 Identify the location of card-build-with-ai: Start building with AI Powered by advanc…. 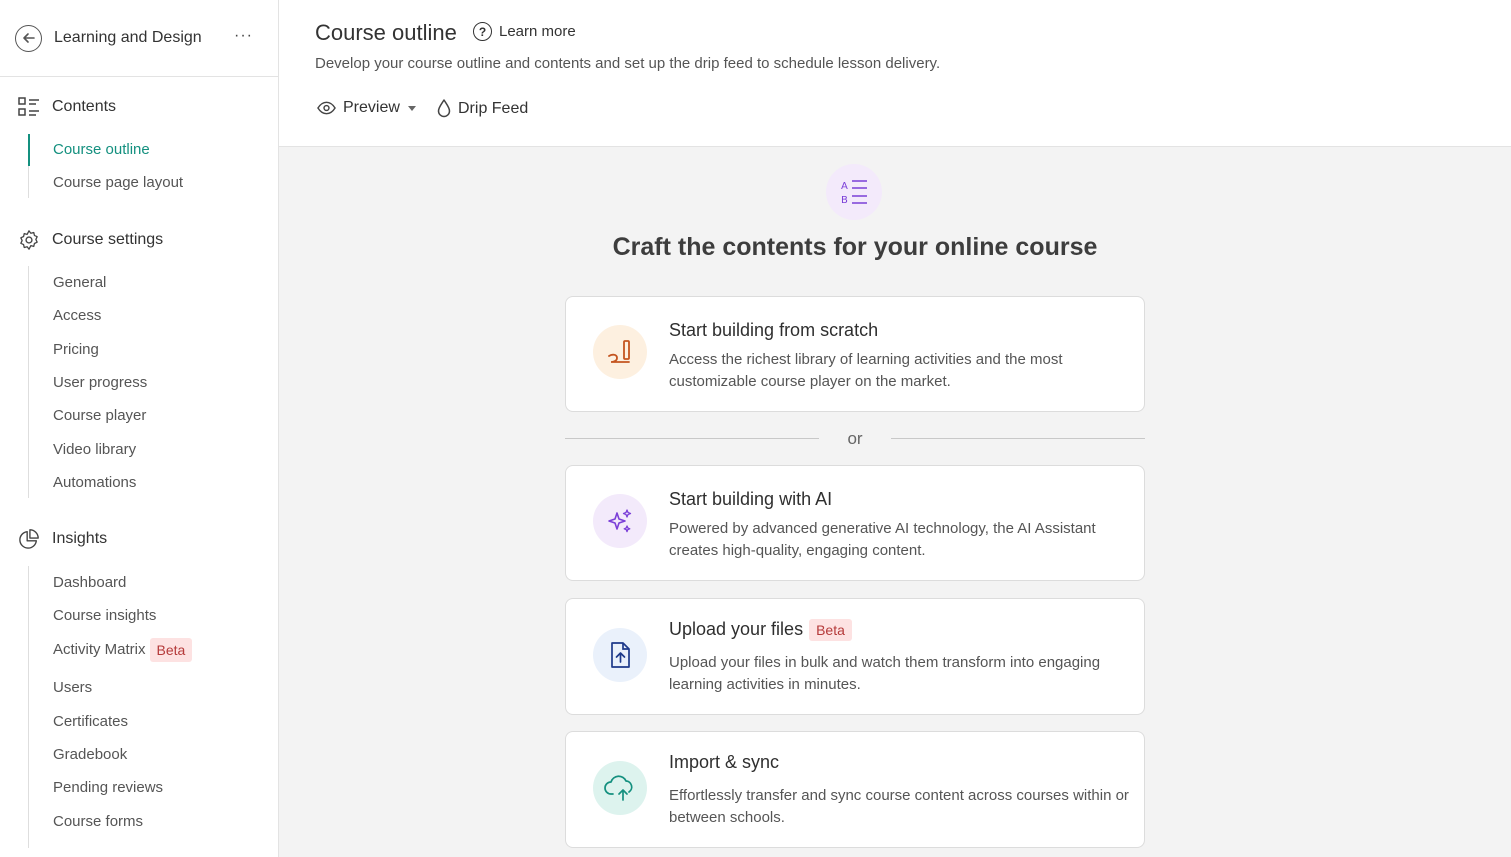
(855, 523).